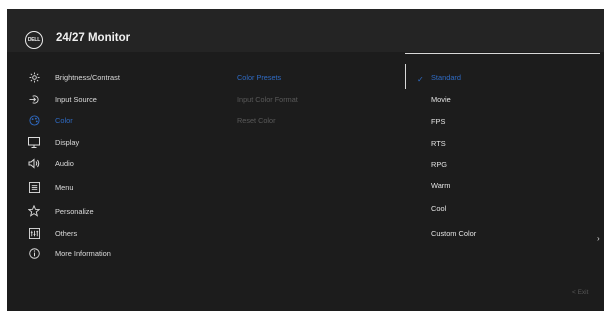 The width and height of the screenshot is (604, 316). I want to click on audio-icon, so click(34, 163).